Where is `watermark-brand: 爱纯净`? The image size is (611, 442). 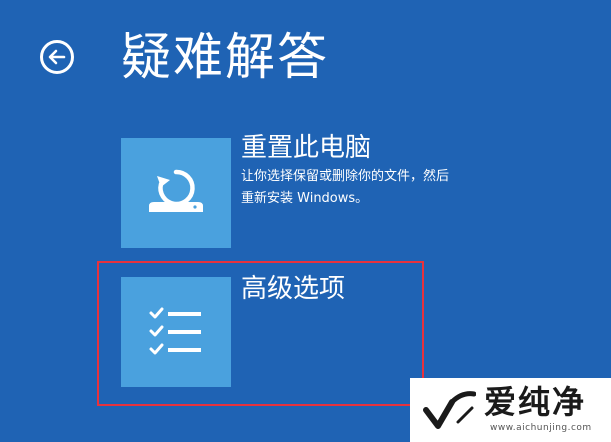 watermark-brand: 爱纯净 is located at coordinates (535, 402).